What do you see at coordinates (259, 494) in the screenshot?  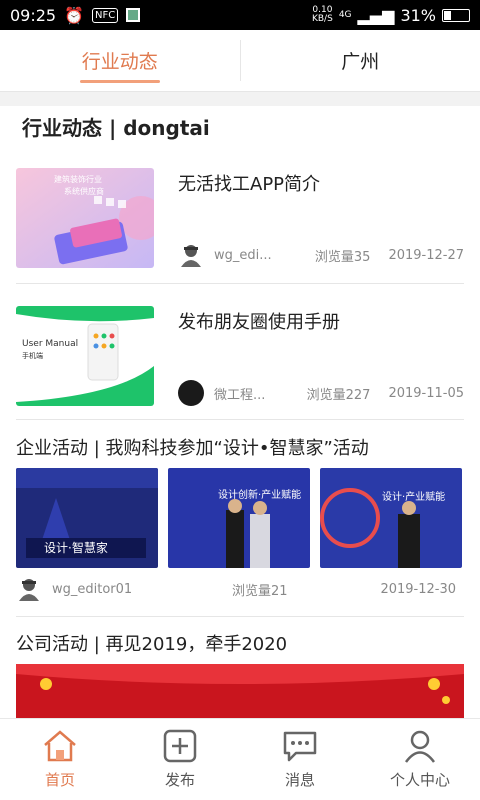 I see `gallery-image-text: 设计创新·产业赋能` at bounding box center [259, 494].